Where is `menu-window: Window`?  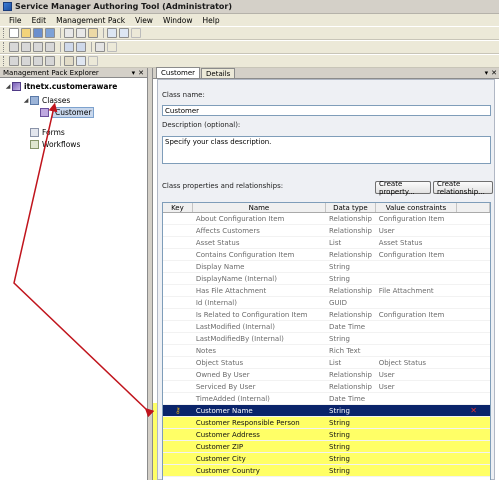
menu-window: Window is located at coordinates (178, 20).